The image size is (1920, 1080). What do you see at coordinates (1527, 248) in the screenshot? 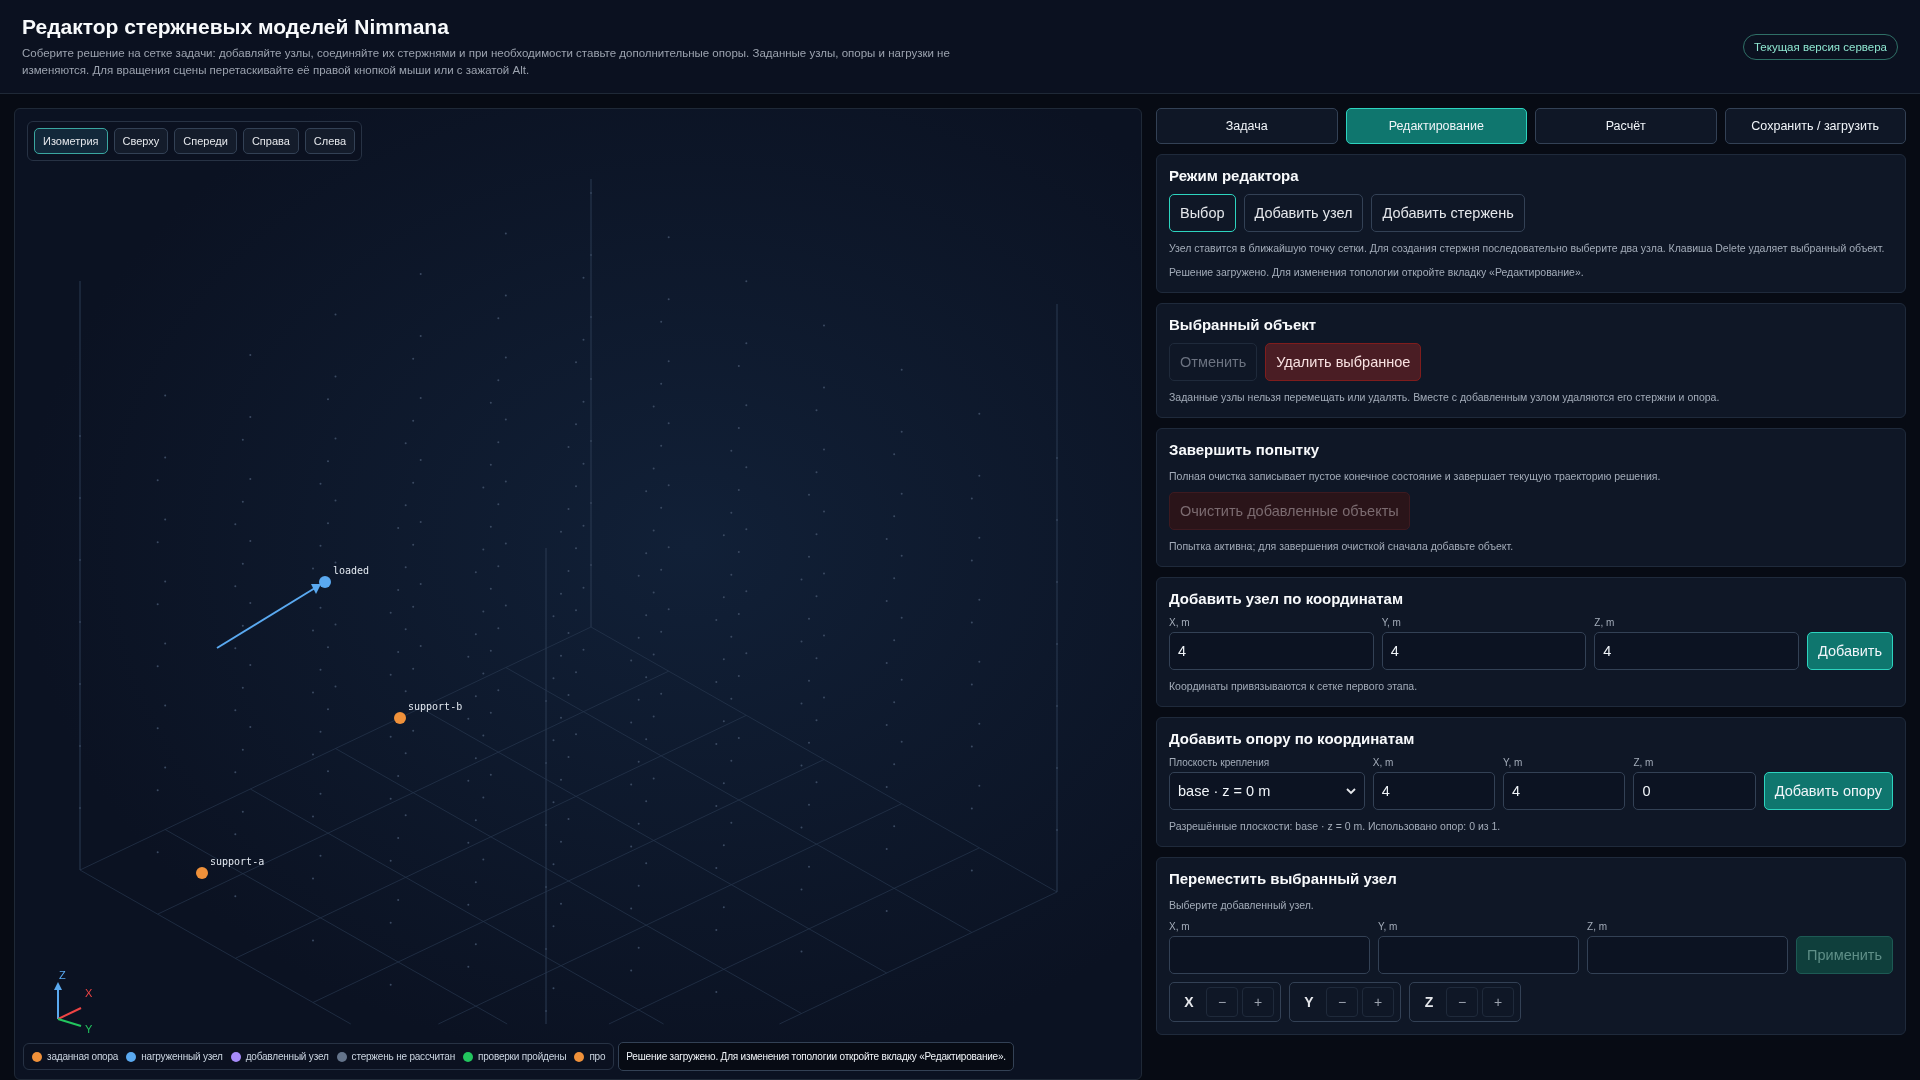
I see `hint-text: Узел ставится в ближайшую точку сетки. Для создания стержня последовательно выберите два узла. Клавиша Delete удаляет выбранный объект.` at bounding box center [1527, 248].